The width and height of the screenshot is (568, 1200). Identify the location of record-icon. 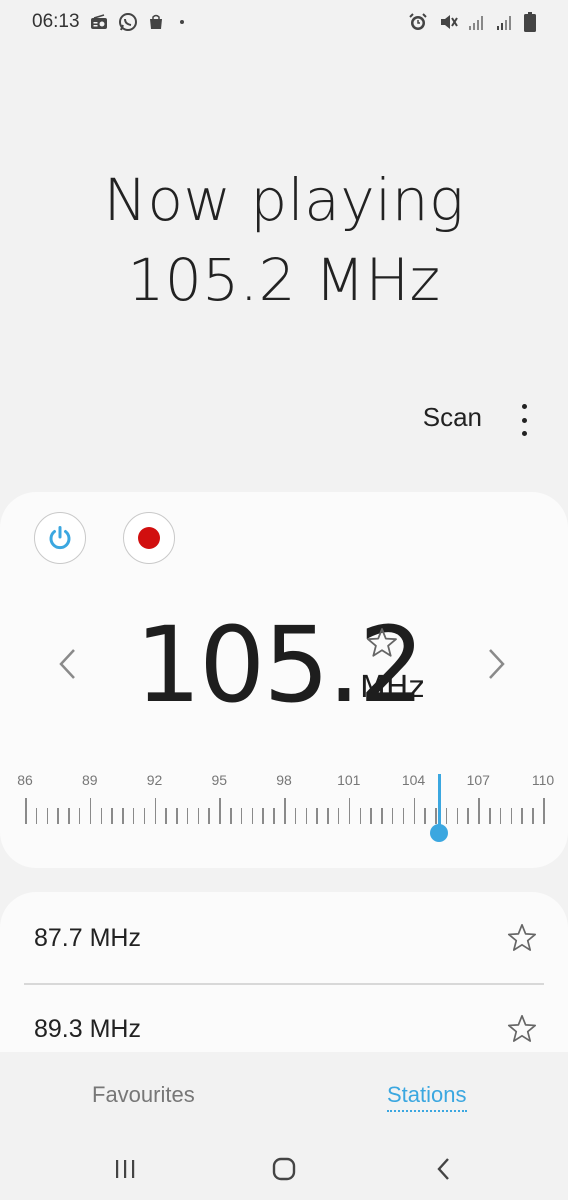
(149, 538).